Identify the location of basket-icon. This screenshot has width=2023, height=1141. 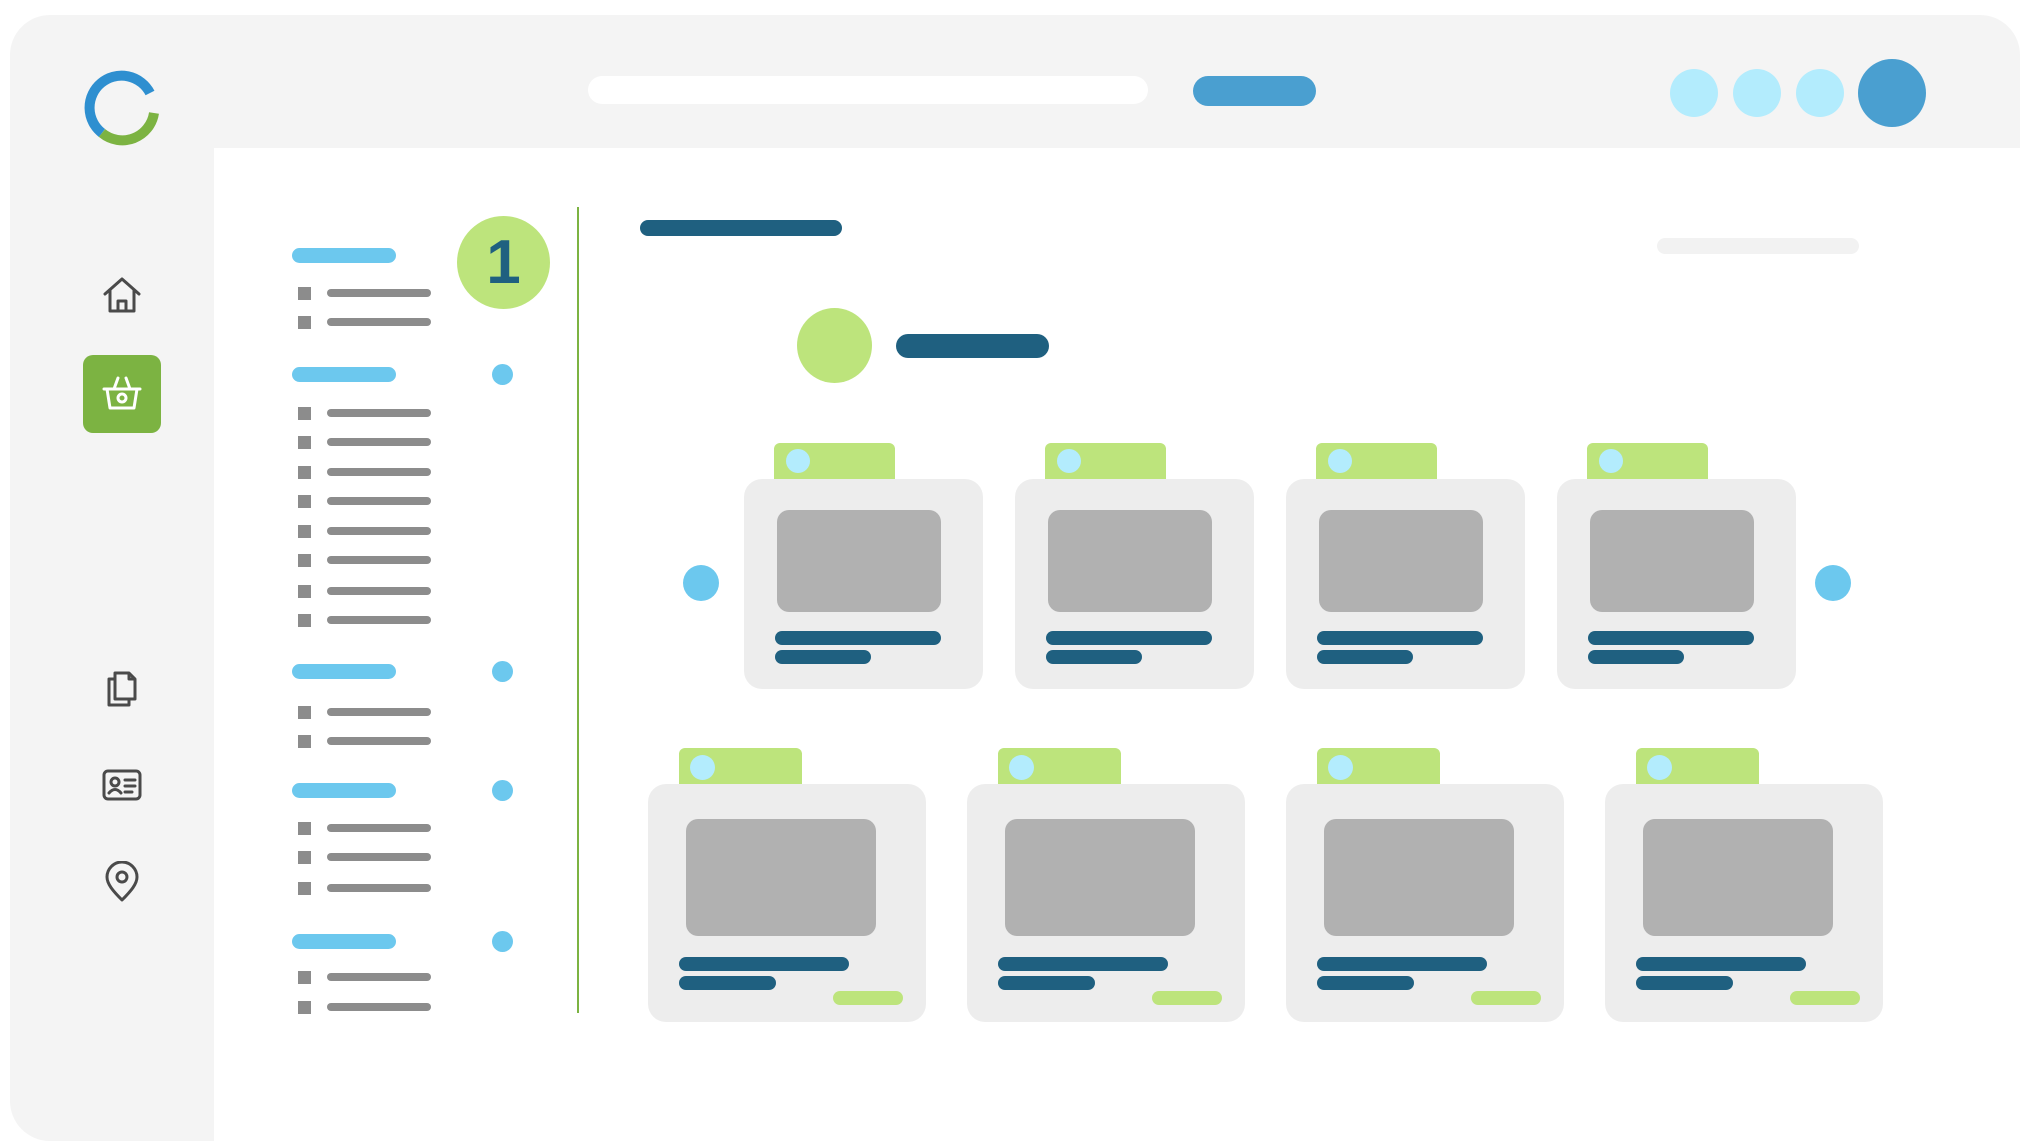
(122, 393).